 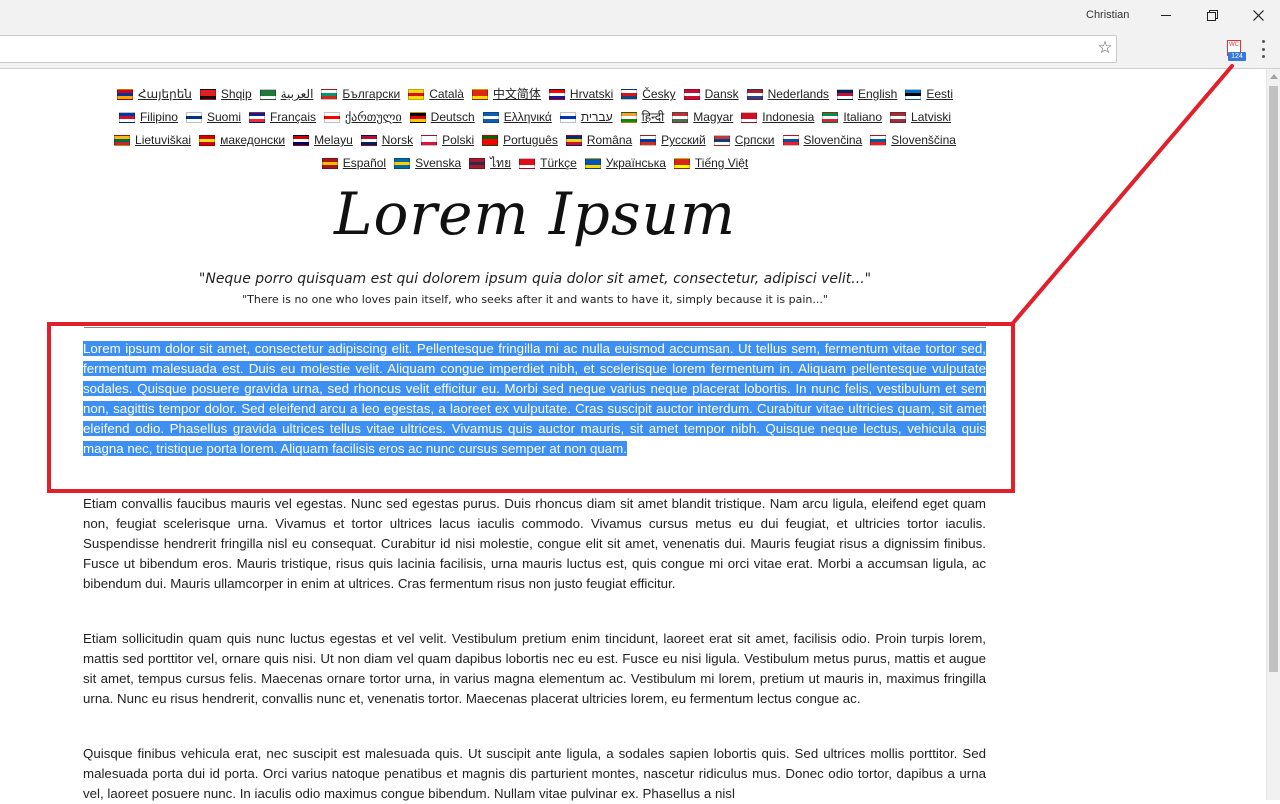 I want to click on profile-name: Christian, so click(x=1107, y=15).